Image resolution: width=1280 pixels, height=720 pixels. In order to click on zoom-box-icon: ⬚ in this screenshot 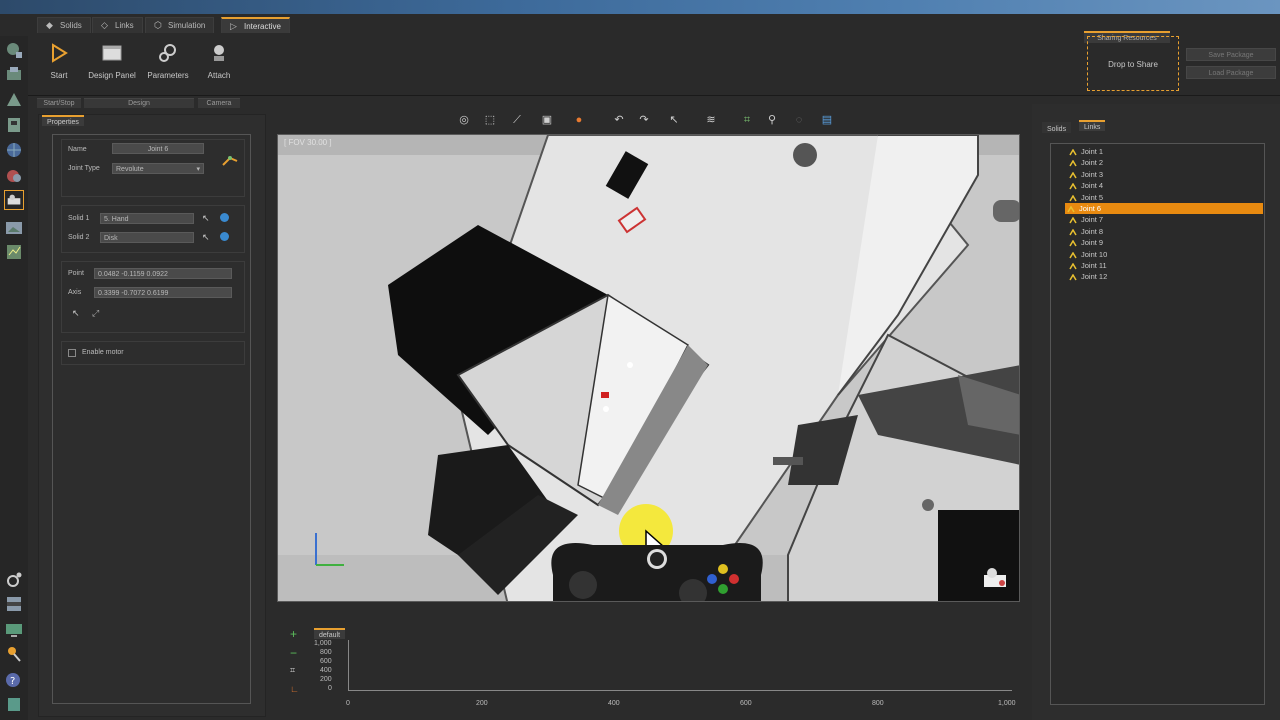, I will do `click(490, 120)`.